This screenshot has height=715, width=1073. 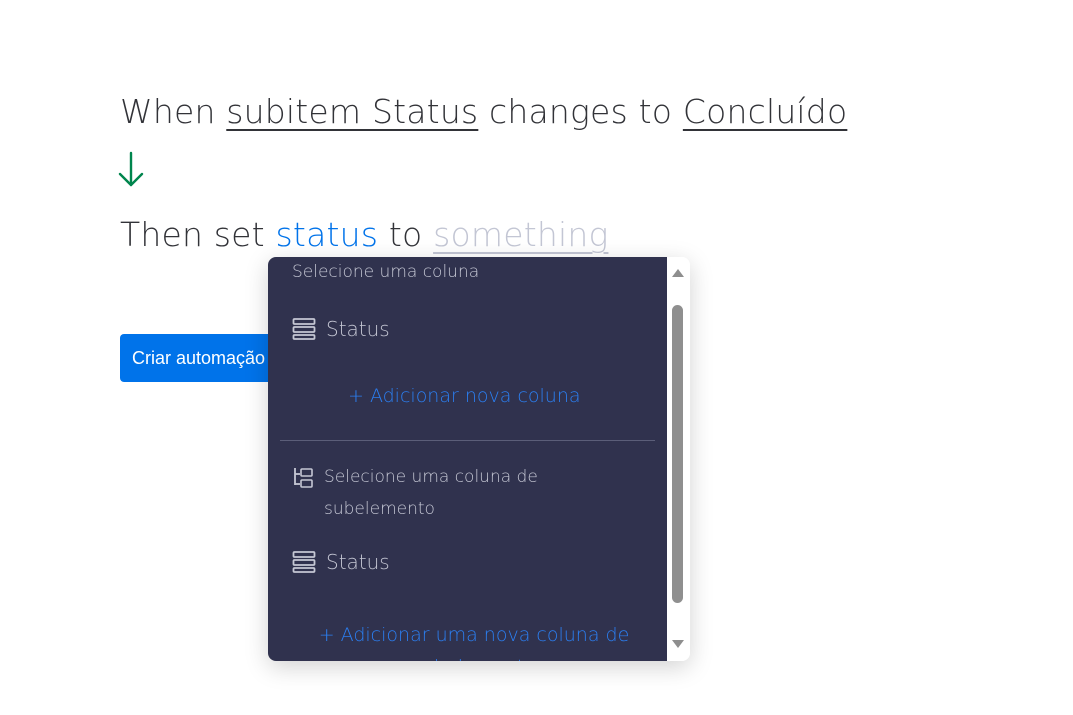 What do you see at coordinates (678, 273) in the screenshot?
I see `scroll-up-arrow-icon` at bounding box center [678, 273].